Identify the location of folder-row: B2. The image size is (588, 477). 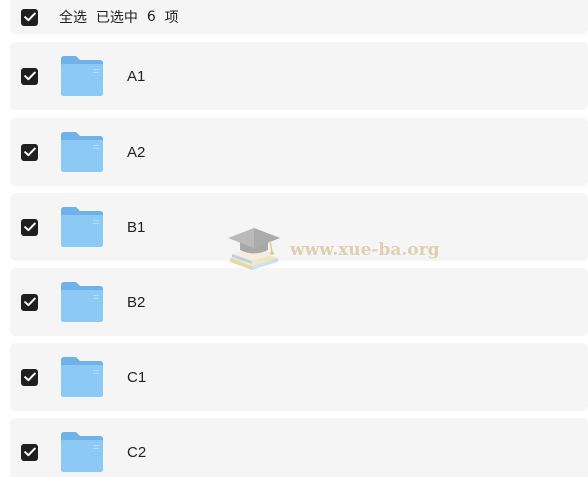
(299, 302).